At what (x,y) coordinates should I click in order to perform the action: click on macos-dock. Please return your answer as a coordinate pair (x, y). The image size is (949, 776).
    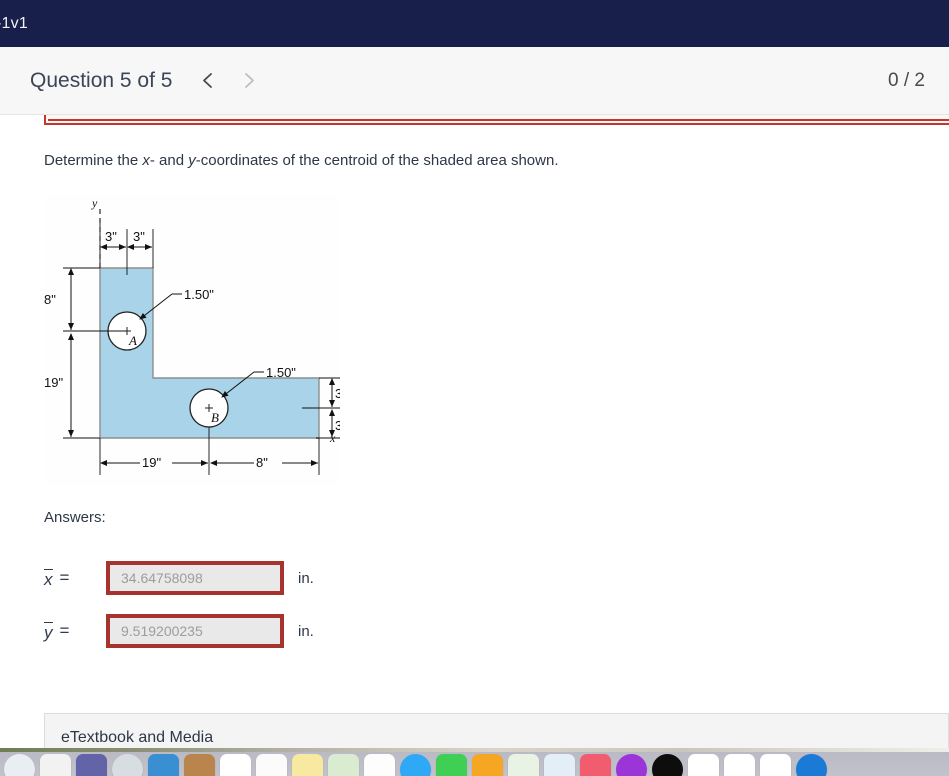
    Looking at the image, I should click on (474, 762).